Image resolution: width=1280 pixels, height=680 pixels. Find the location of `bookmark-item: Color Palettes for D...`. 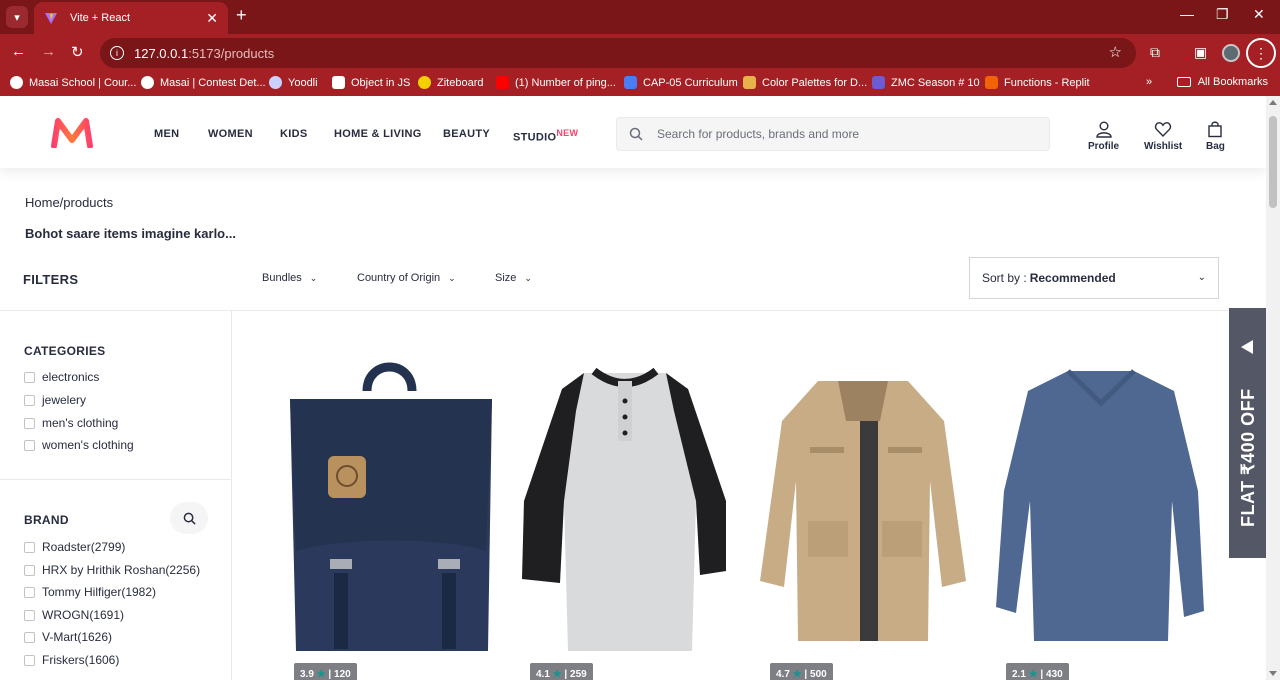

bookmark-item: Color Palettes for D... is located at coordinates (805, 82).